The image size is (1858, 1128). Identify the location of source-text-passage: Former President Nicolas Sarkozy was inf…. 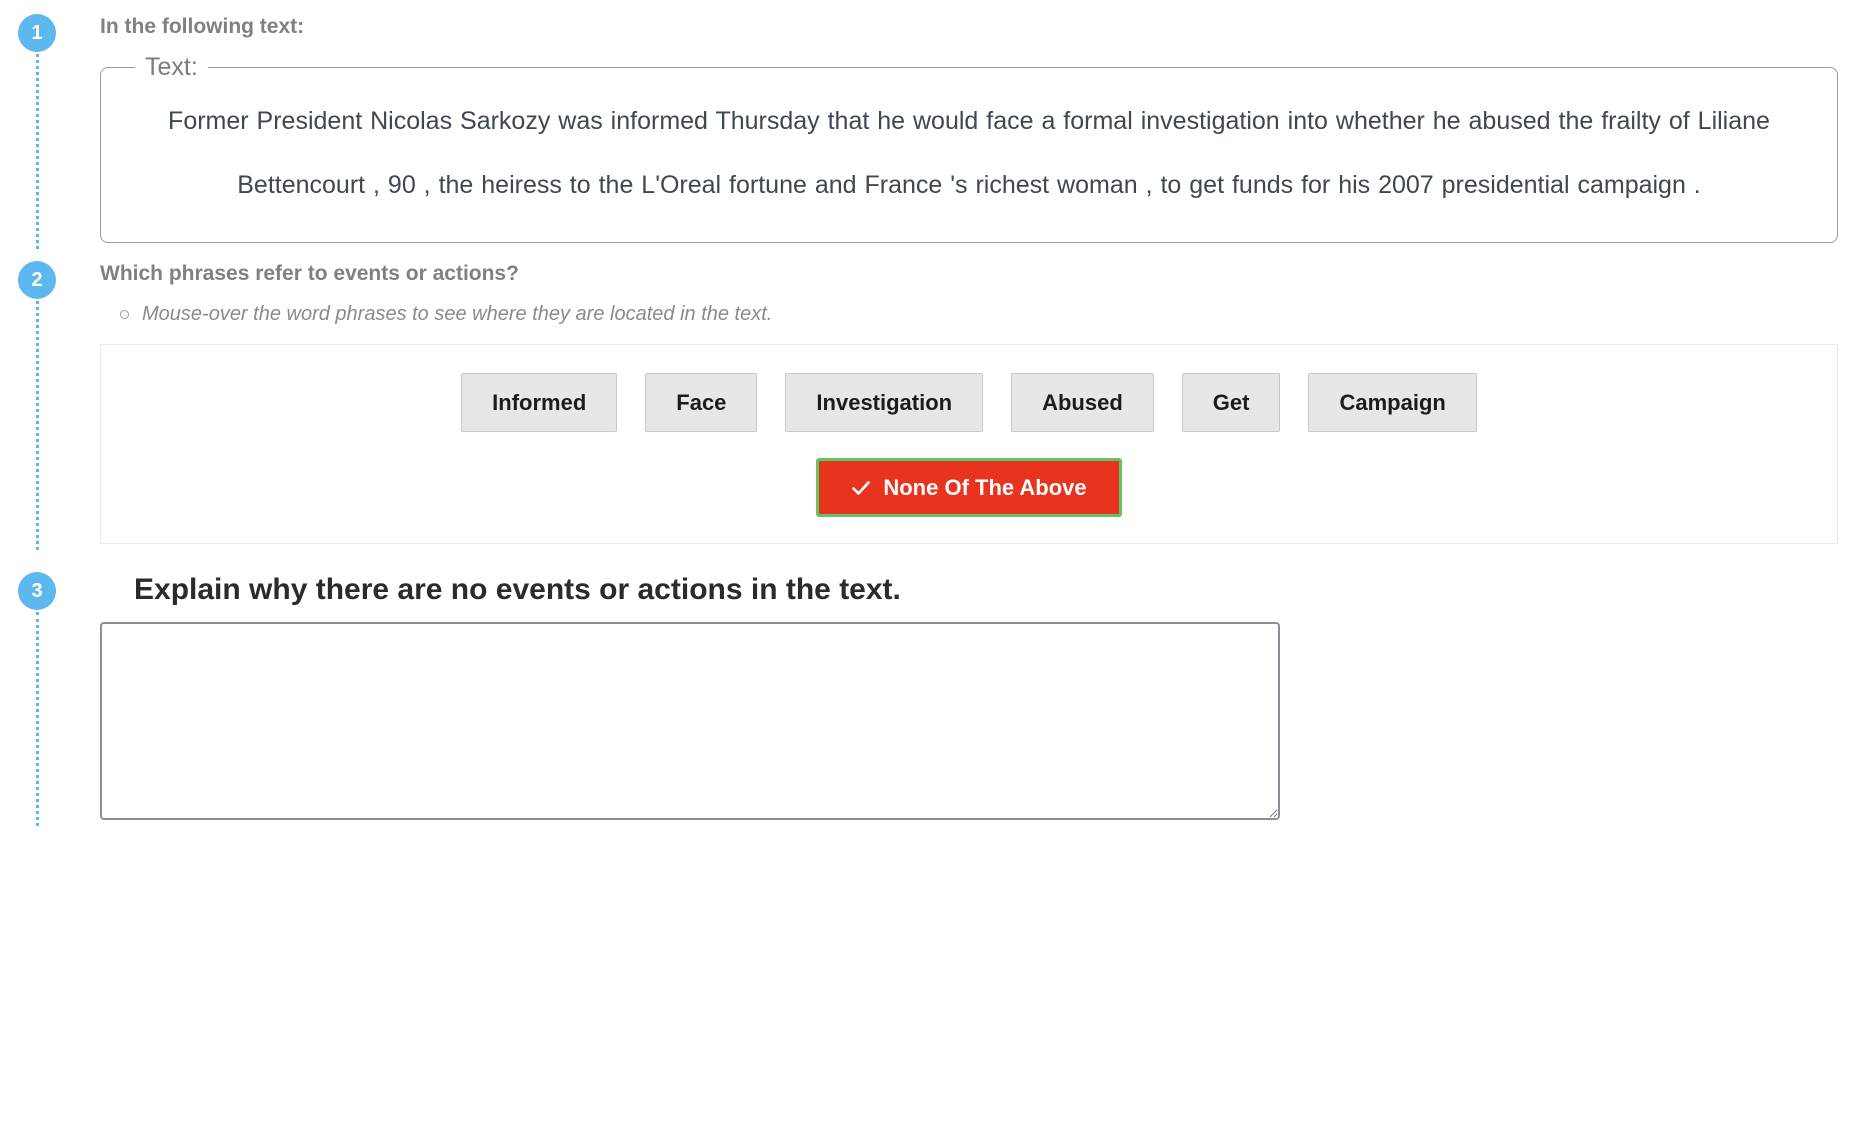
(969, 153).